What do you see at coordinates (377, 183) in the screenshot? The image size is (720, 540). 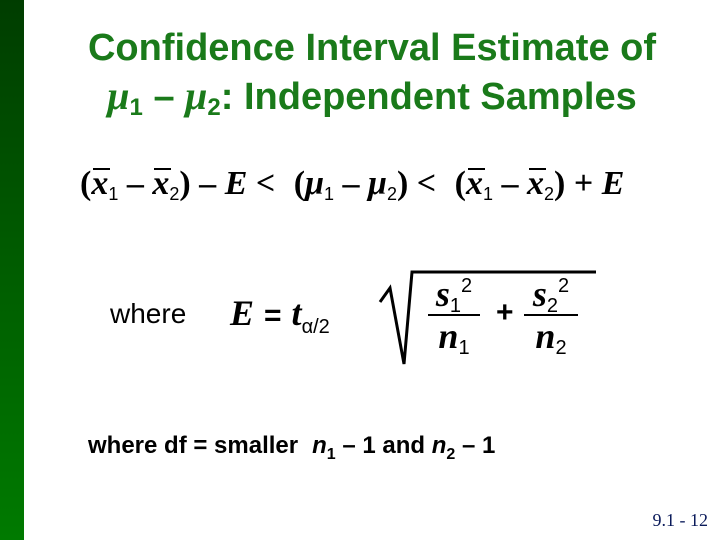 I see `mu-2: μ` at bounding box center [377, 183].